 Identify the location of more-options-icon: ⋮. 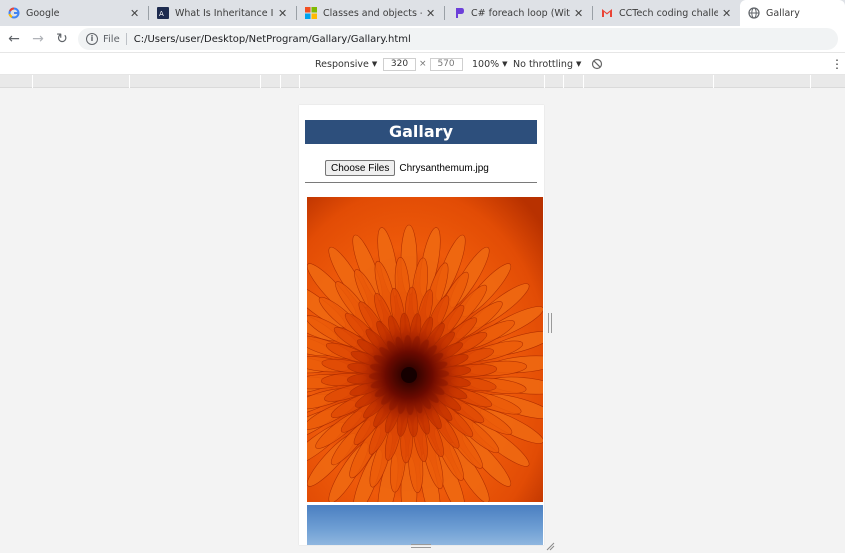
(837, 64).